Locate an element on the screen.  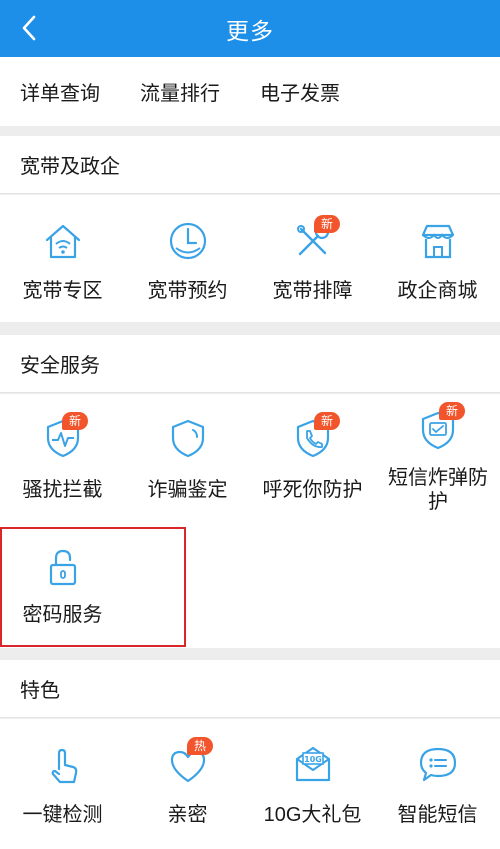
grid-item-label: 智能短信 is located at coordinates (437, 815).